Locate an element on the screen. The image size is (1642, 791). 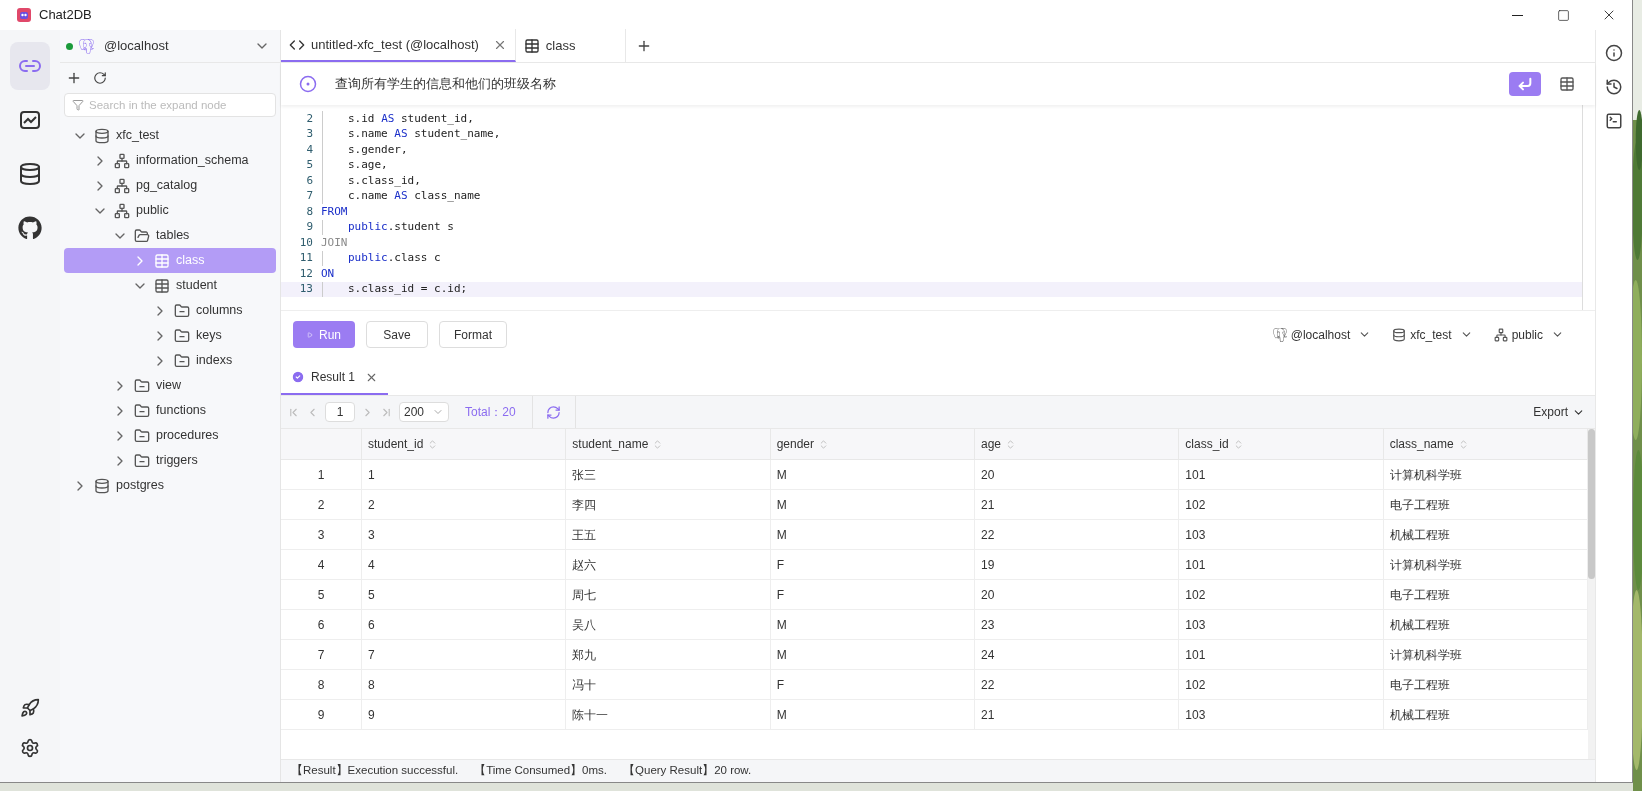
table-cell: 4 is located at coordinates (464, 564).